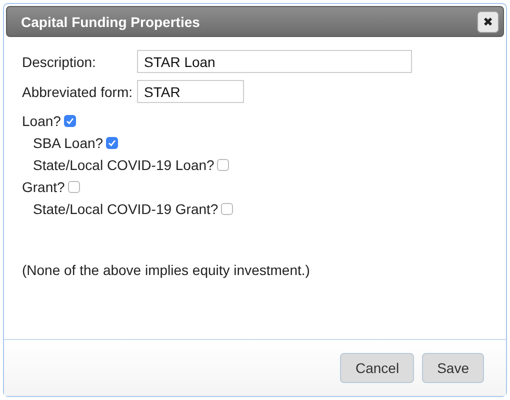 Image resolution: width=510 pixels, height=400 pixels. Describe the element at coordinates (59, 62) in the screenshot. I see `field-label: Description:` at that location.